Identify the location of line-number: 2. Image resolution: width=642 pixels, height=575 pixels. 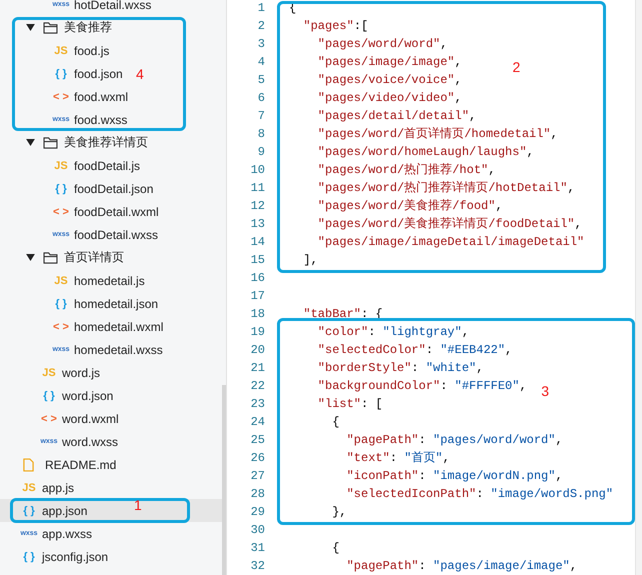
(260, 26).